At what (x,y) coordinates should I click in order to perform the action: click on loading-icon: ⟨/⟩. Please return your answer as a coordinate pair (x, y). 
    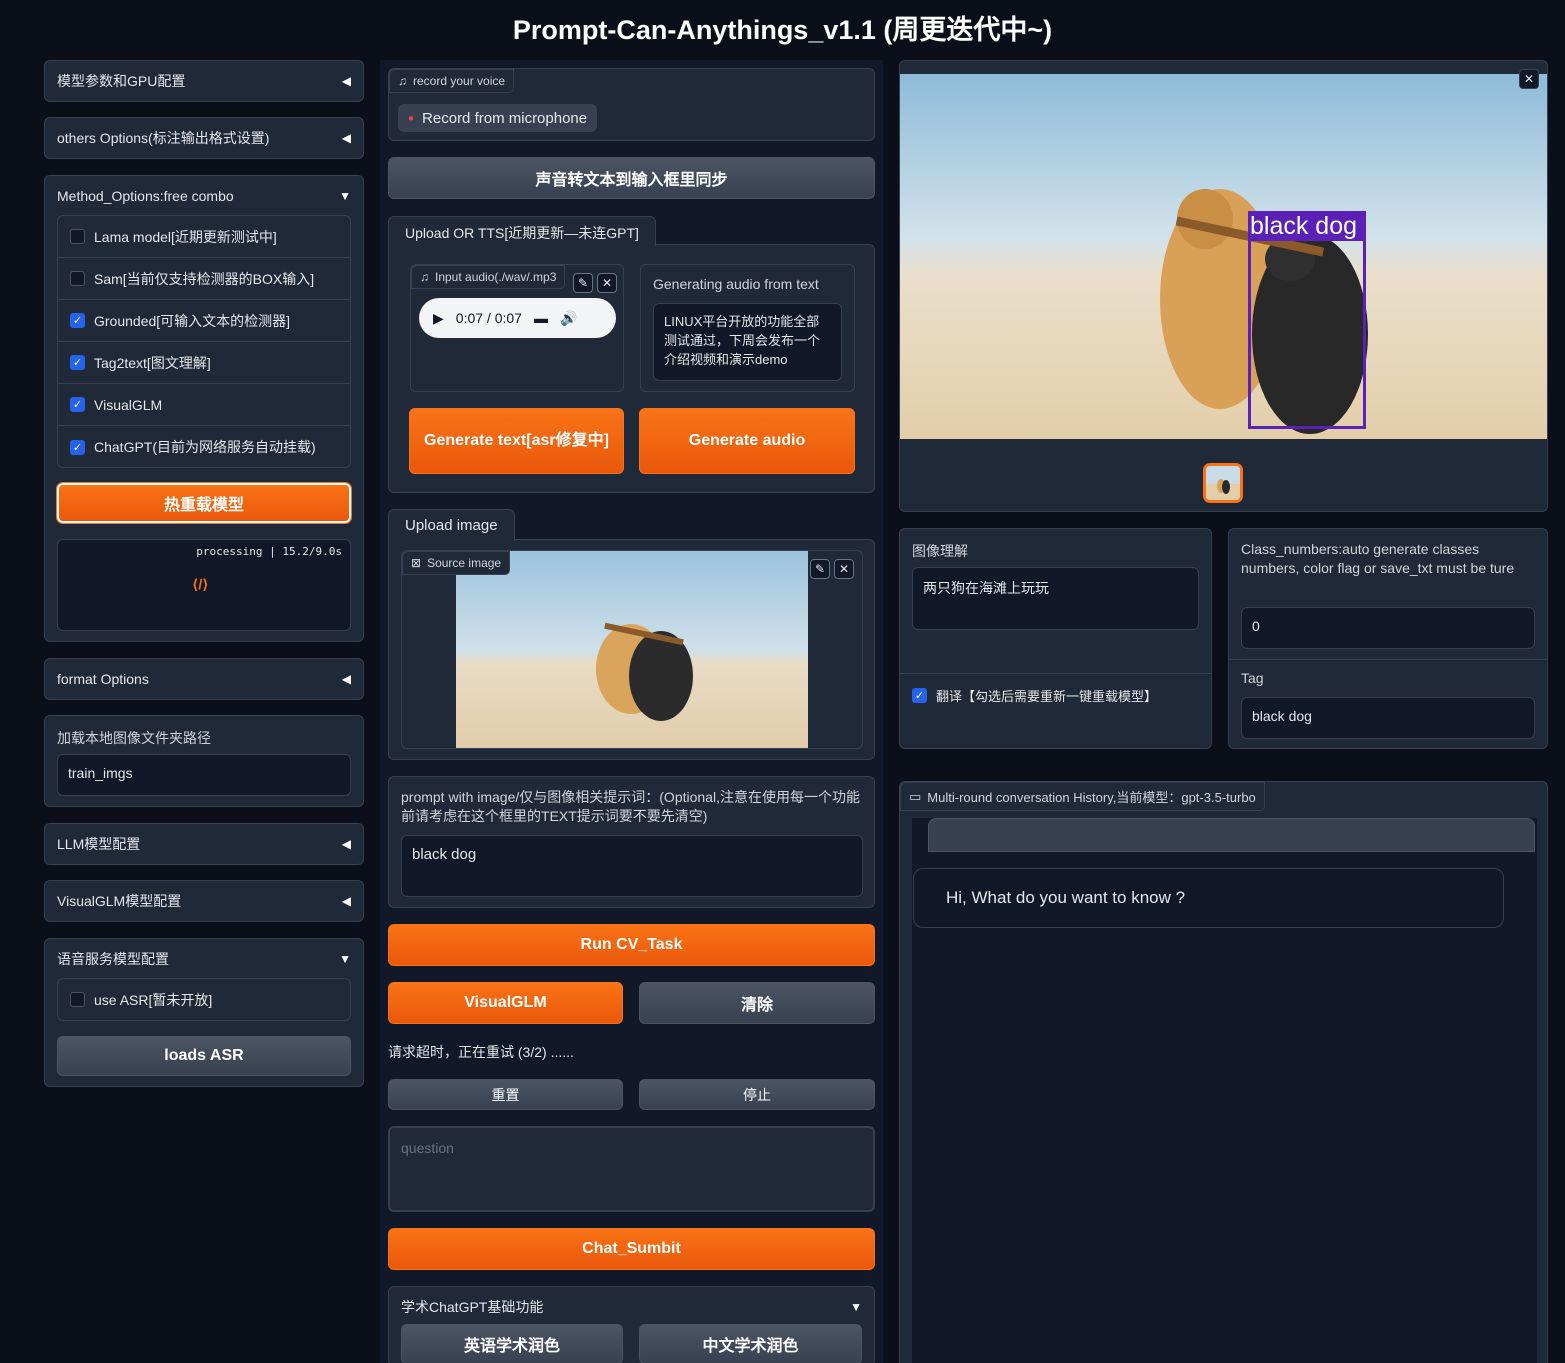
    Looking at the image, I should click on (200, 584).